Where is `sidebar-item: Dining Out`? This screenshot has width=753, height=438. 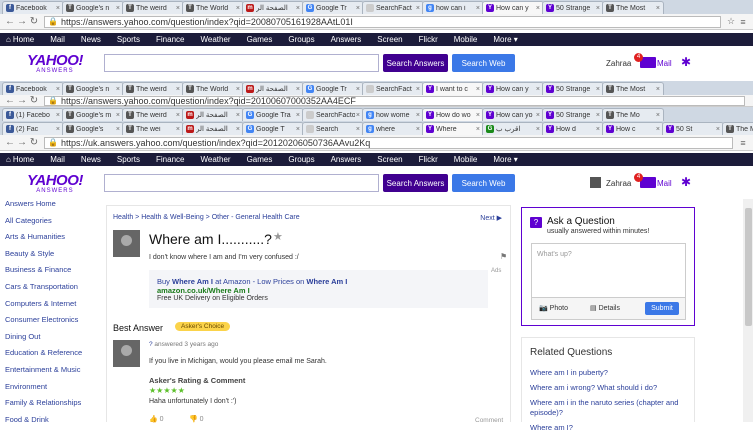
sidebar-item: Dining Out is located at coordinates (50, 340).